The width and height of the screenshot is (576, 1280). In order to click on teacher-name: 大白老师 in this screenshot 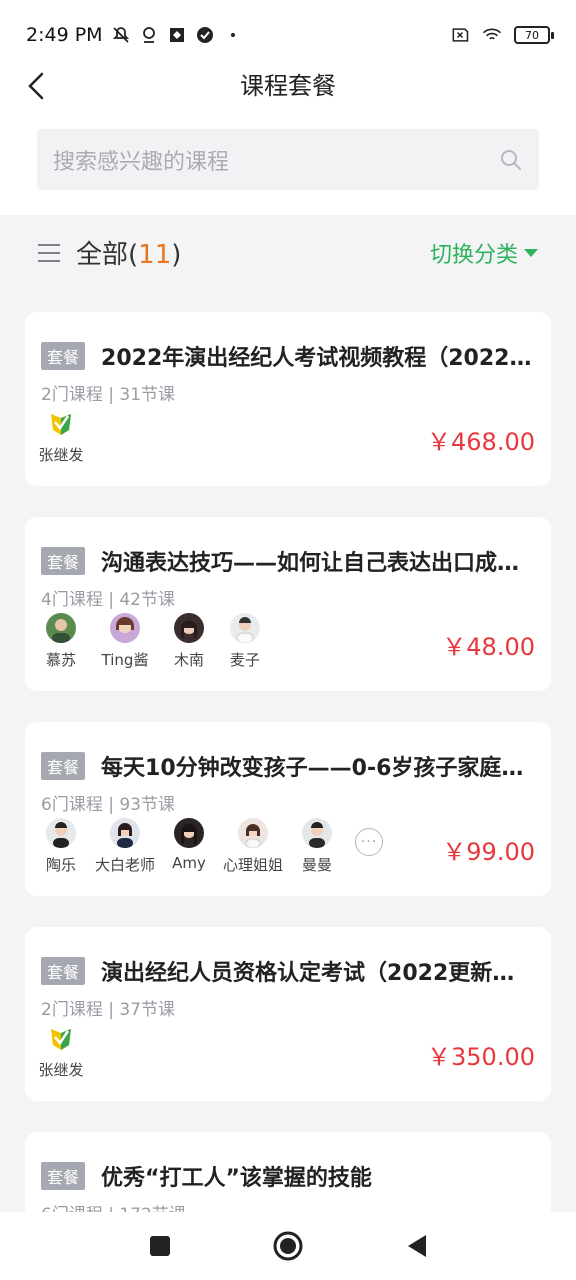, I will do `click(125, 865)`.